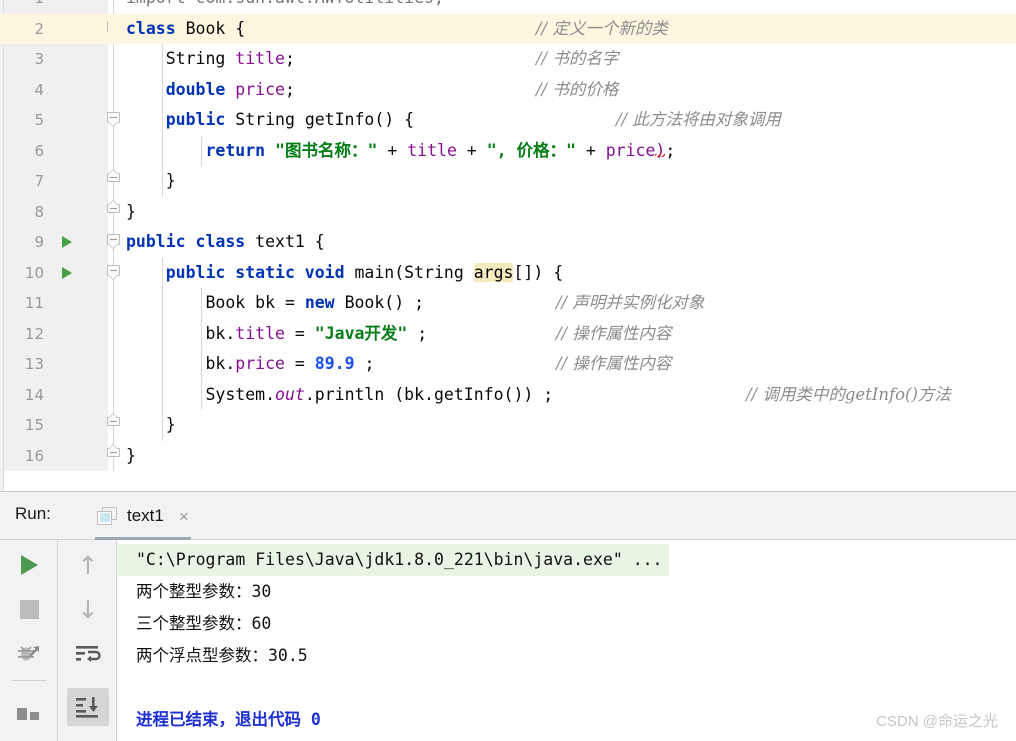 The width and height of the screenshot is (1016, 741). Describe the element at coordinates (29, 654) in the screenshot. I see `debug-button` at that location.